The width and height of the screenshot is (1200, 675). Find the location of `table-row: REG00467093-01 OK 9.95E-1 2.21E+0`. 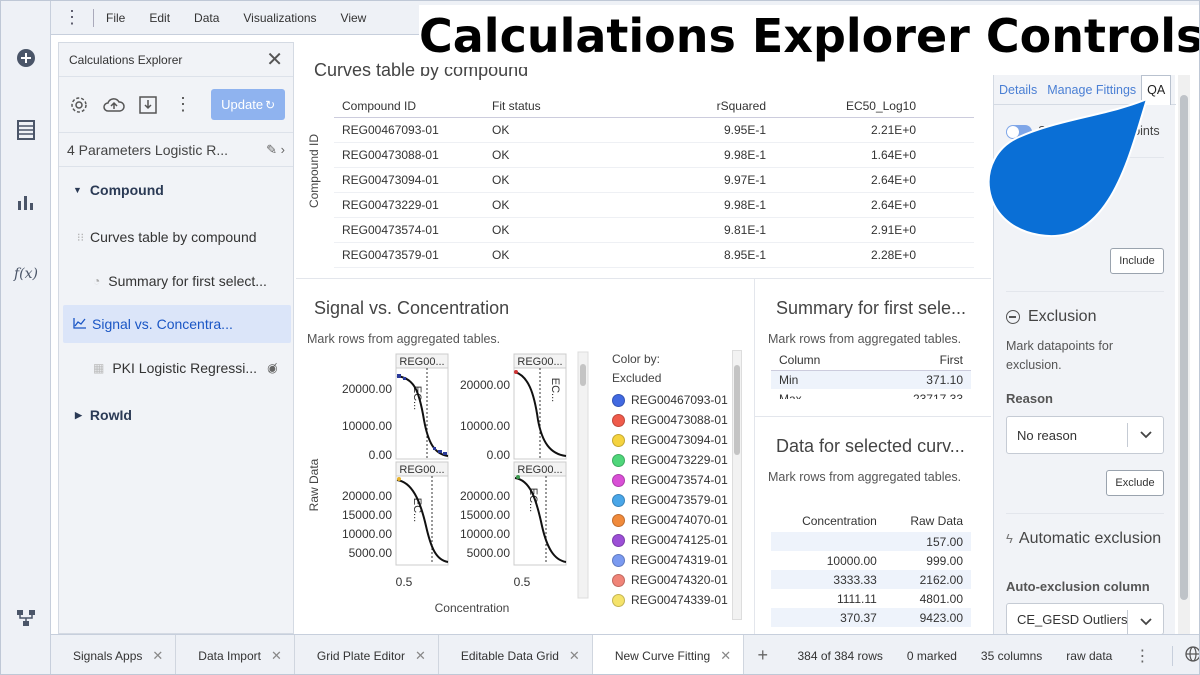

table-row: REG00467093-01 OK 9.95E-1 2.21E+0 is located at coordinates (654, 130).